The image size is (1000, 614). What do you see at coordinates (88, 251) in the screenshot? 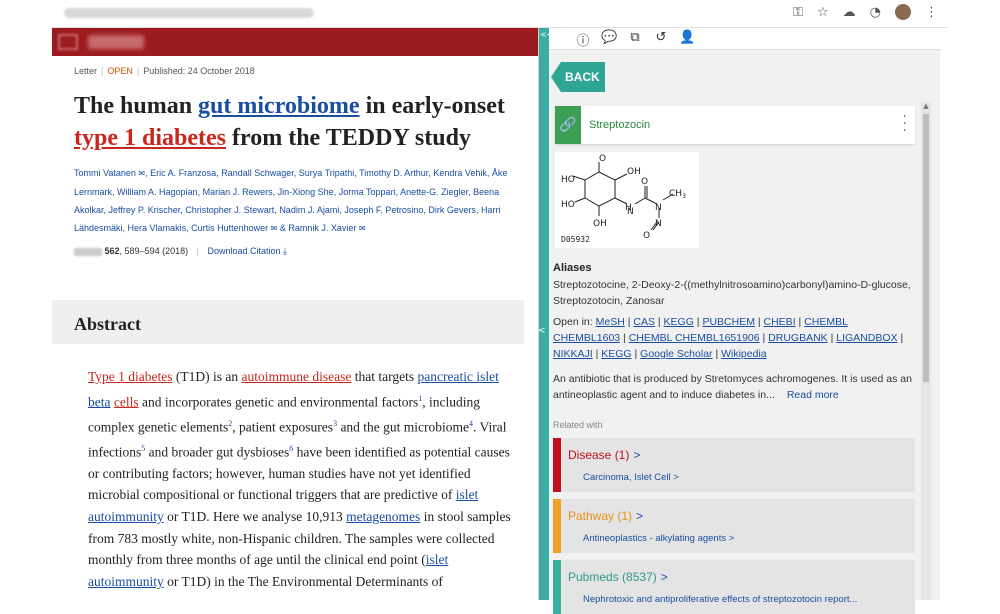
I see `journal-name-blurred` at bounding box center [88, 251].